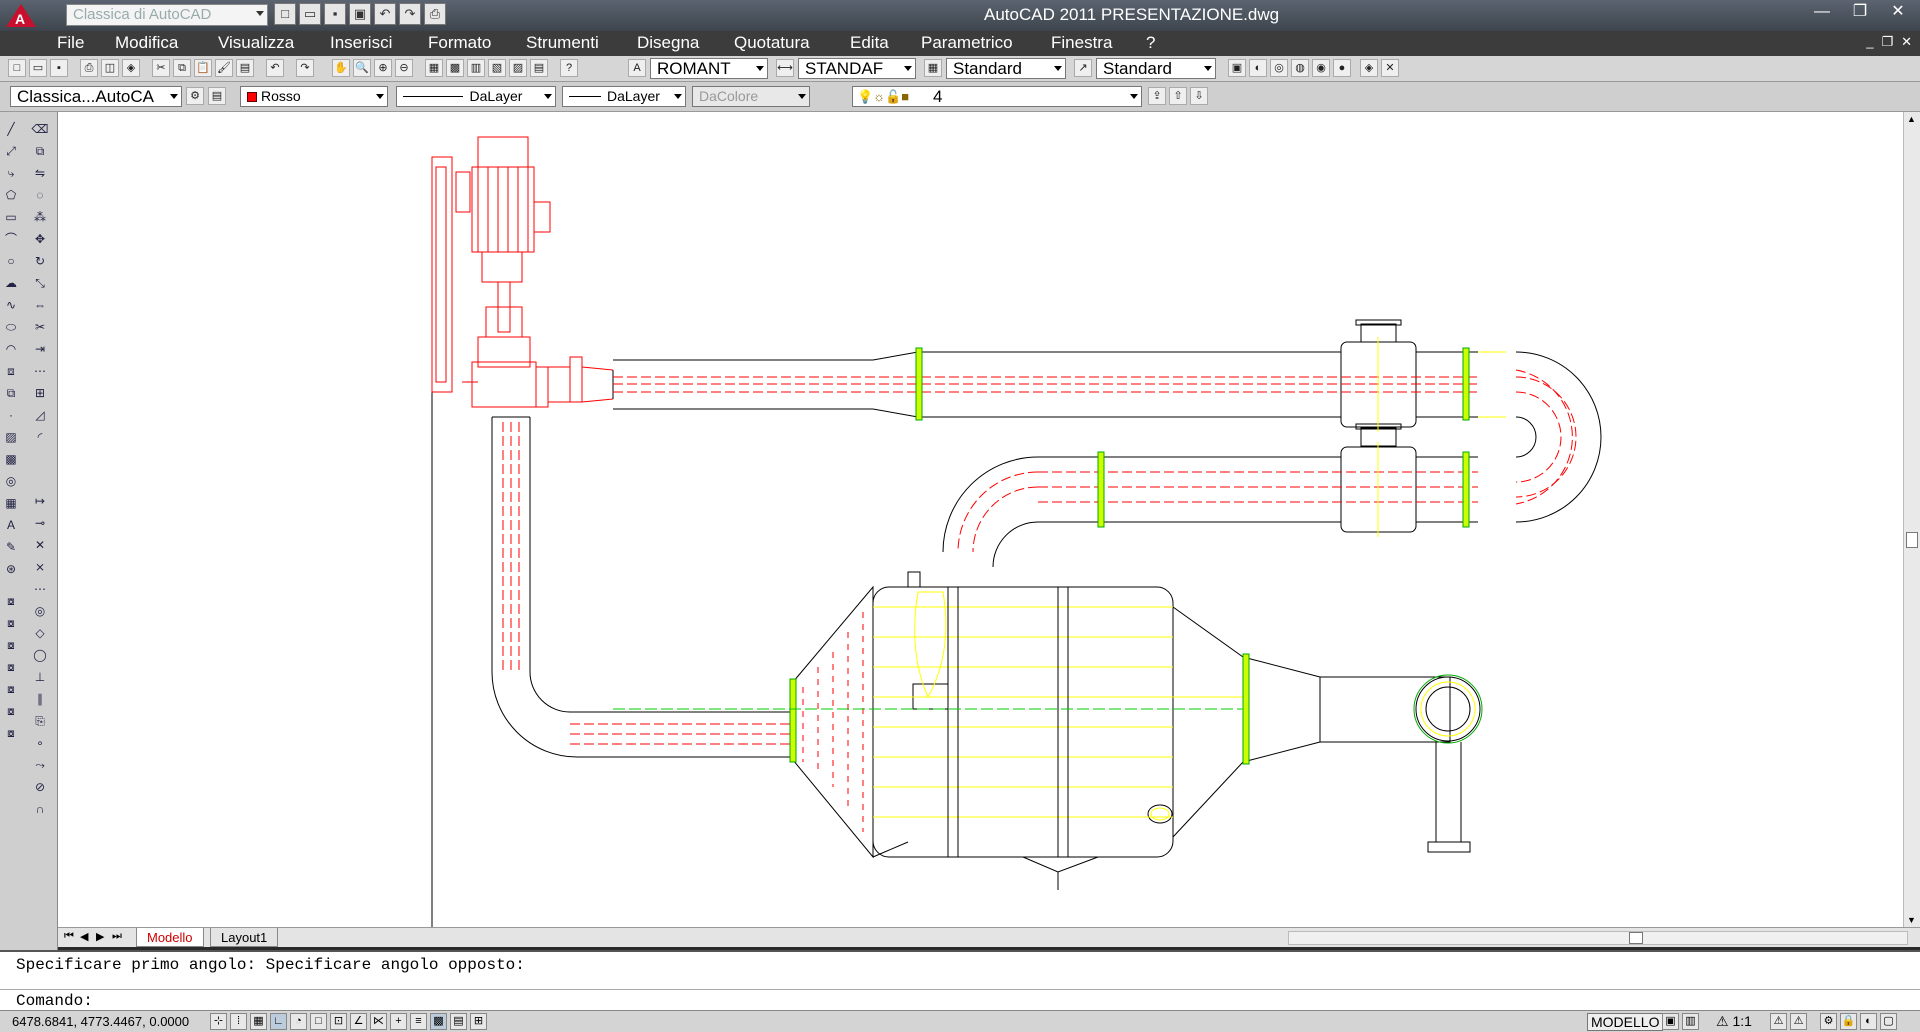 This screenshot has width=1920, height=1032. What do you see at coordinates (167, 15) in the screenshot?
I see `workspace-dropdown: Classica di AutoCAD` at bounding box center [167, 15].